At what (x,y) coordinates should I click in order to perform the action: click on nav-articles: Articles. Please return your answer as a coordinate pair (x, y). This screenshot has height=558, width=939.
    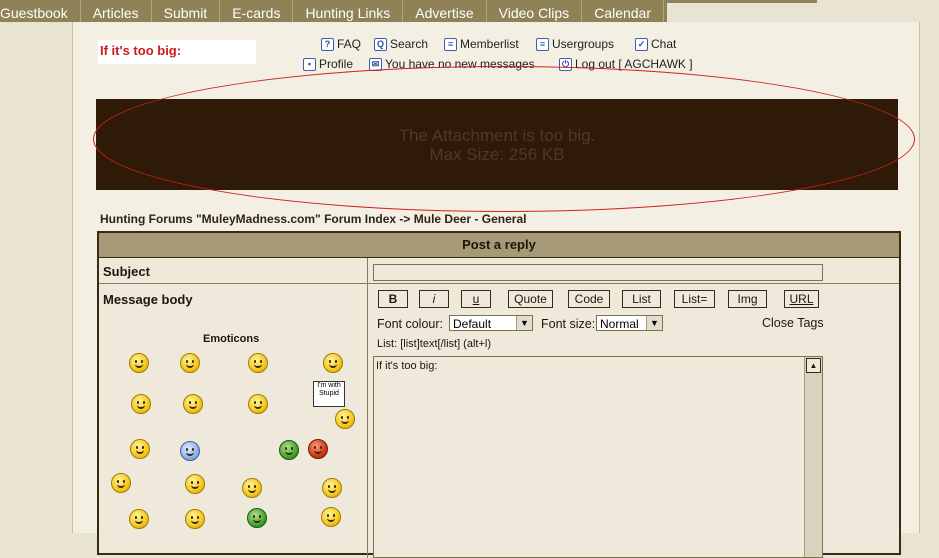
    Looking at the image, I should click on (116, 11).